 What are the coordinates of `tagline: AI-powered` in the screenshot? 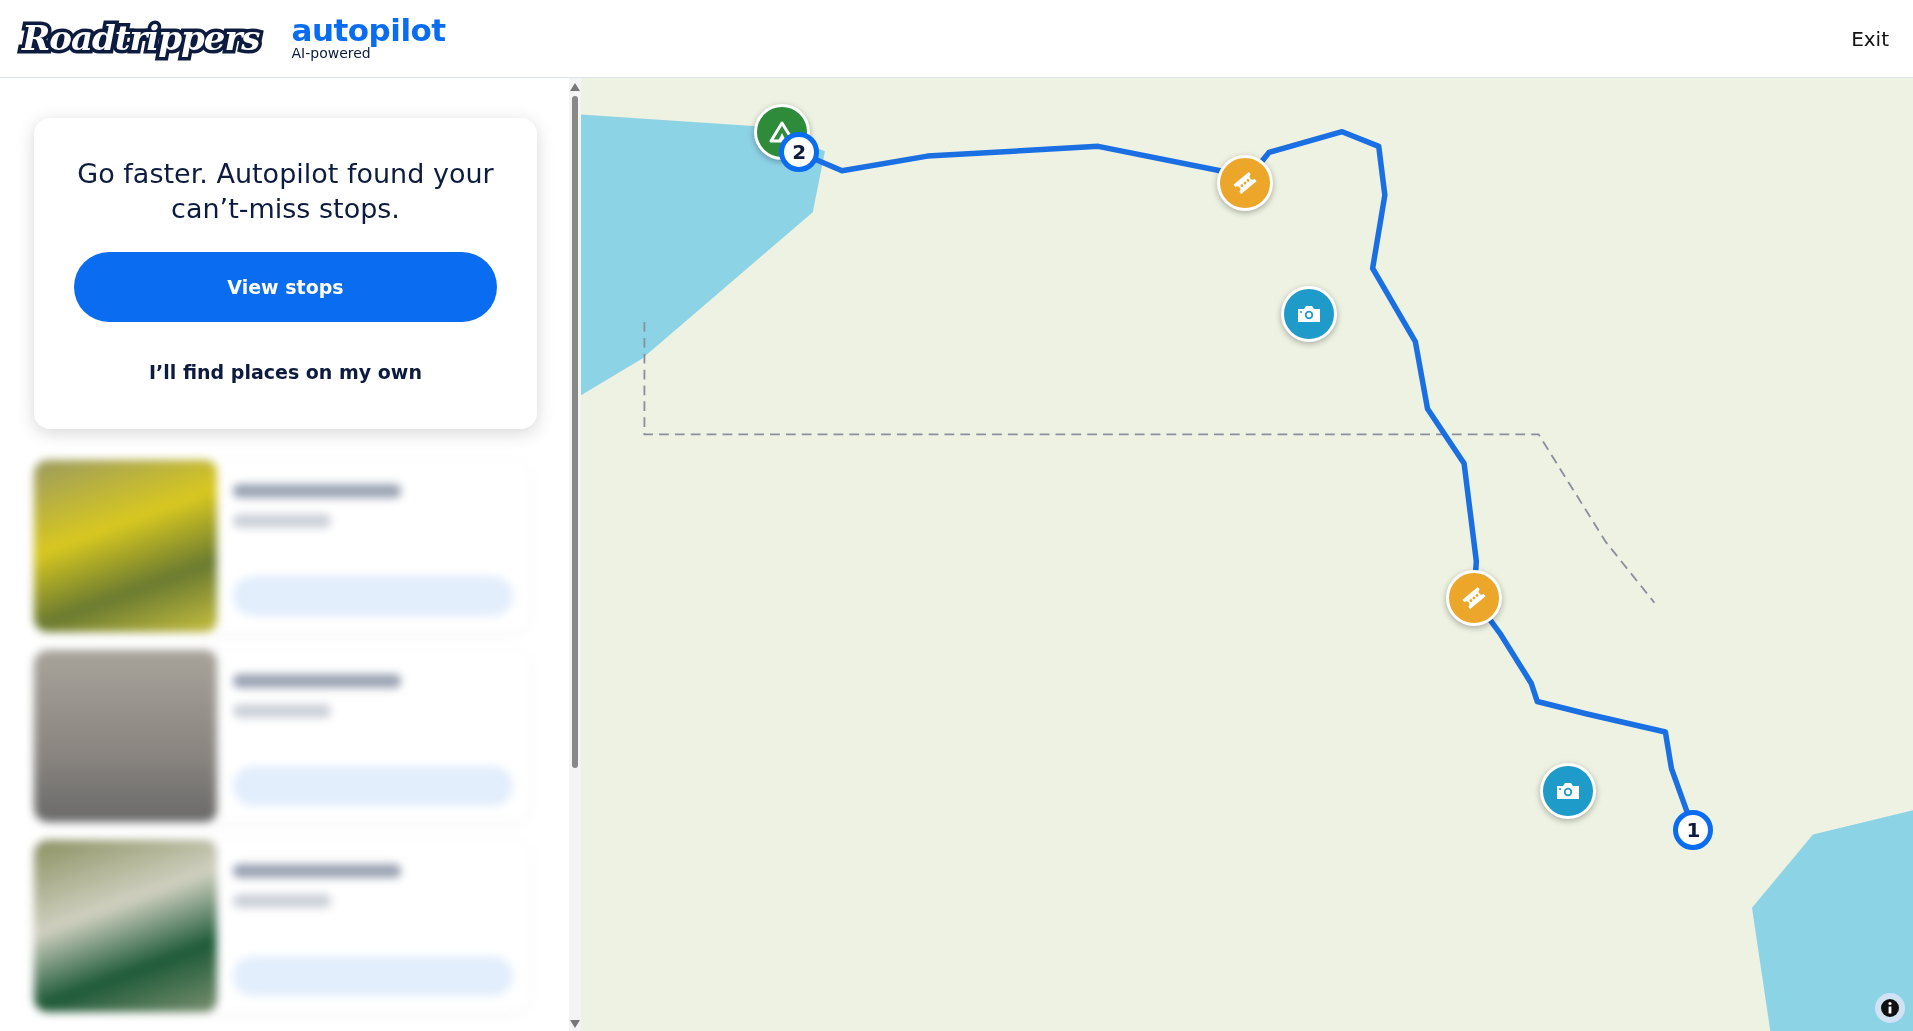 It's located at (331, 54).